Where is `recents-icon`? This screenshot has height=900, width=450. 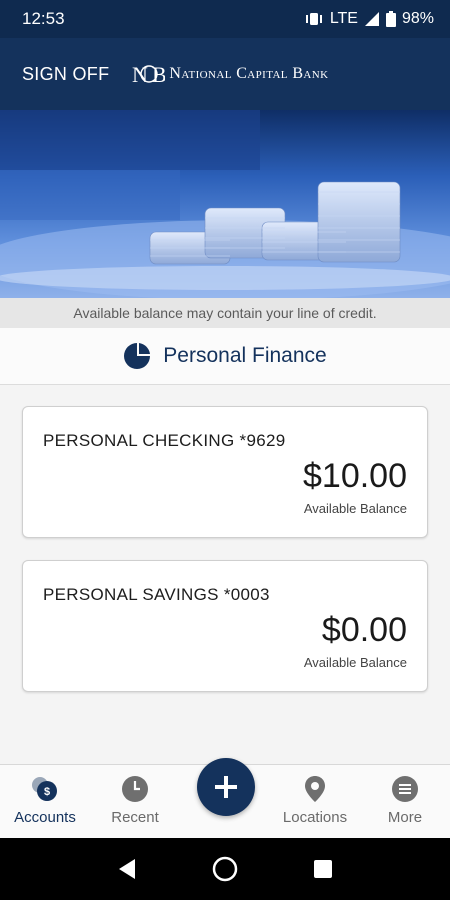 recents-icon is located at coordinates (323, 869).